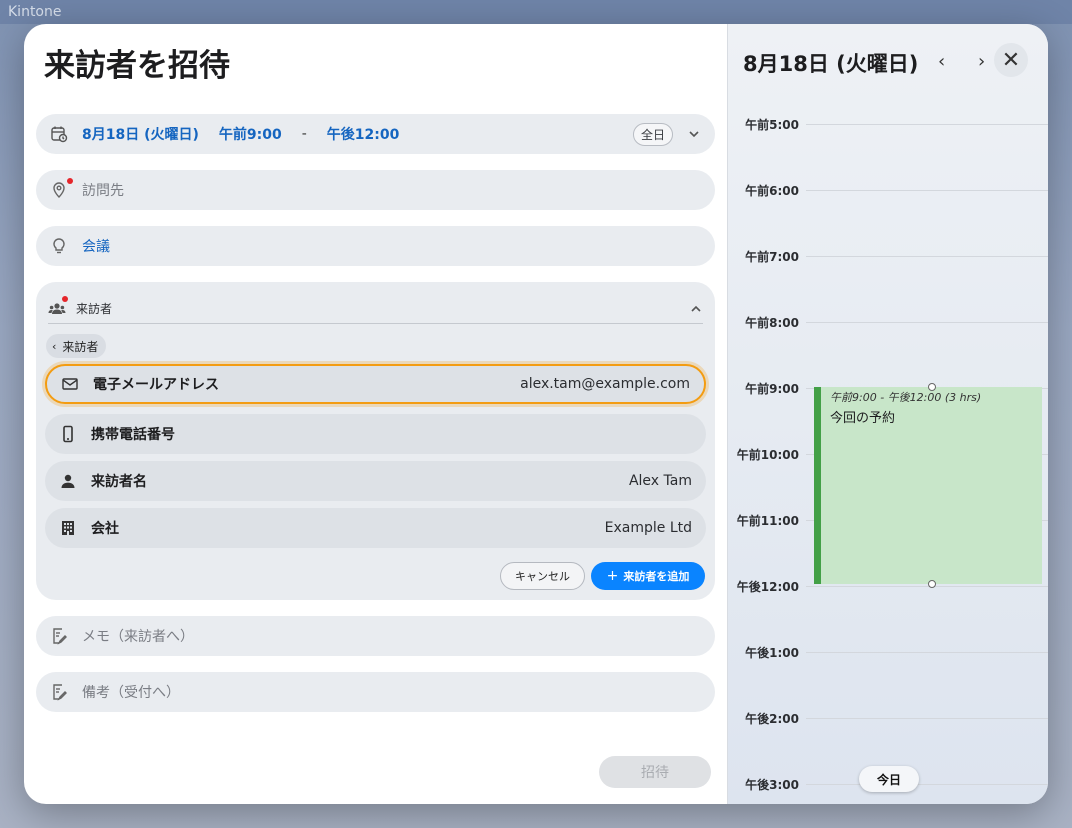 This screenshot has height=828, width=1072. What do you see at coordinates (375, 246) in the screenshot?
I see `purpose-field: 会議` at bounding box center [375, 246].